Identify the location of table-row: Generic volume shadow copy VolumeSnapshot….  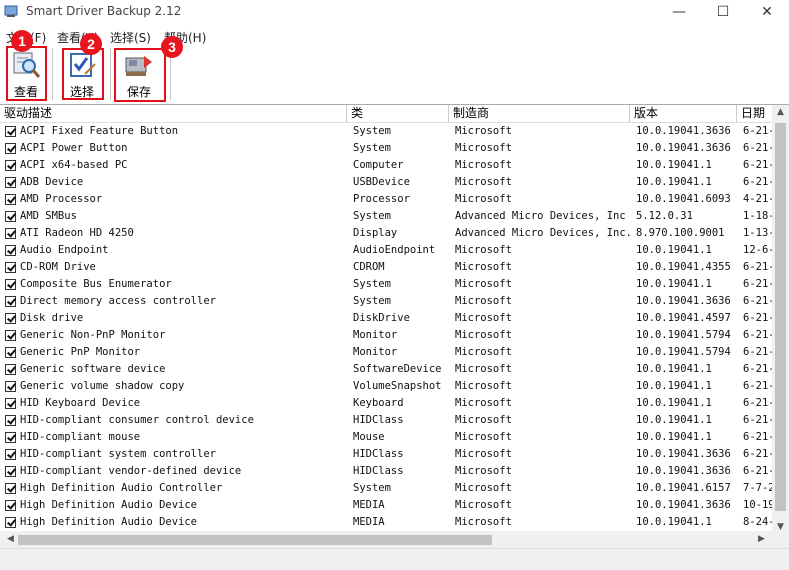
(386, 386).